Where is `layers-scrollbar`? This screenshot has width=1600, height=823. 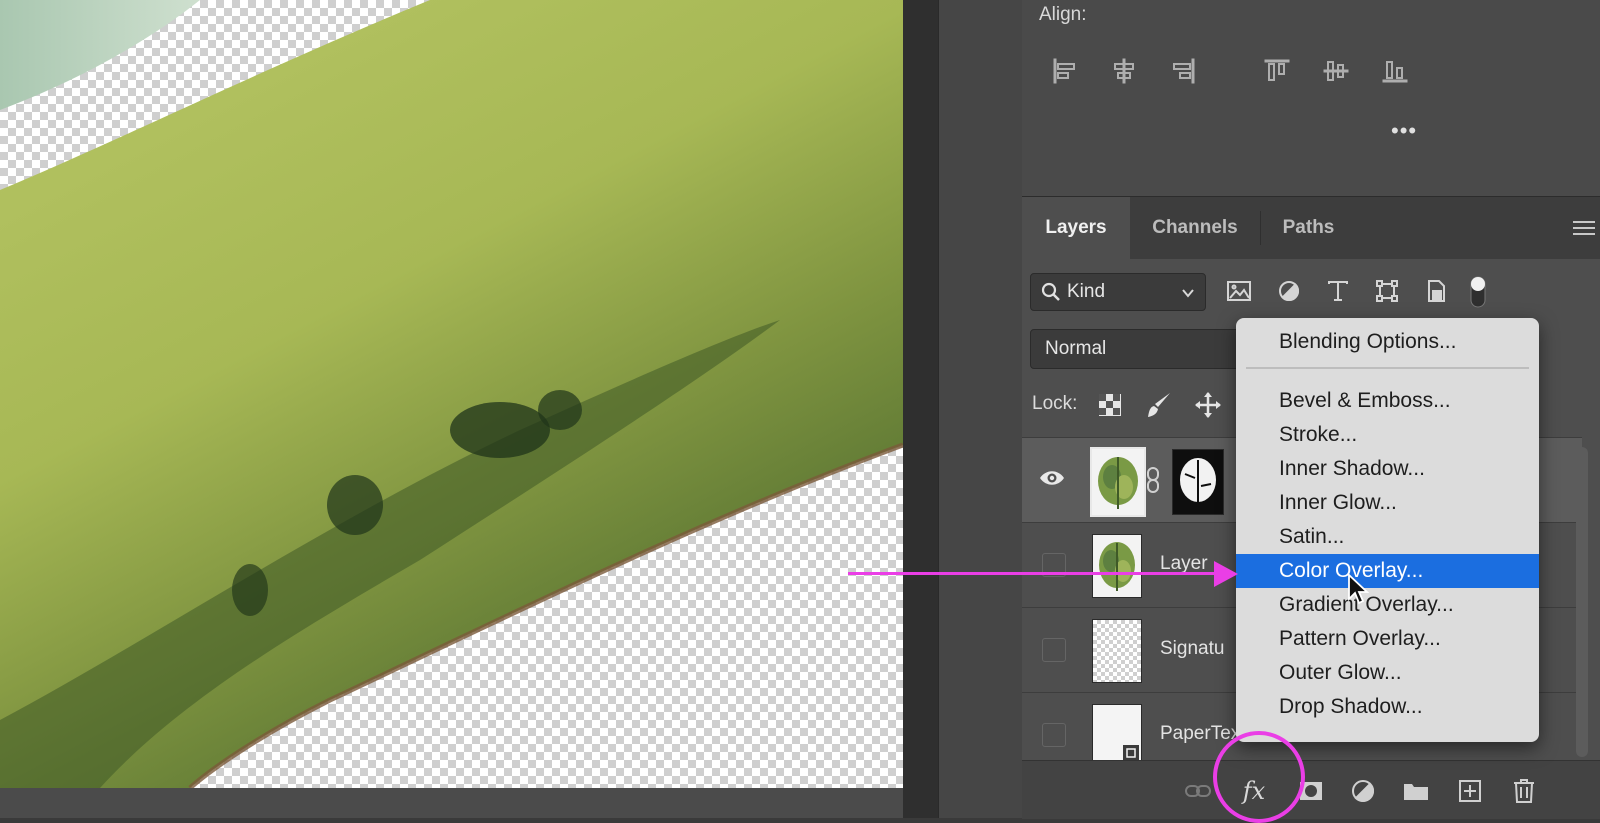
layers-scrollbar is located at coordinates (1582, 602).